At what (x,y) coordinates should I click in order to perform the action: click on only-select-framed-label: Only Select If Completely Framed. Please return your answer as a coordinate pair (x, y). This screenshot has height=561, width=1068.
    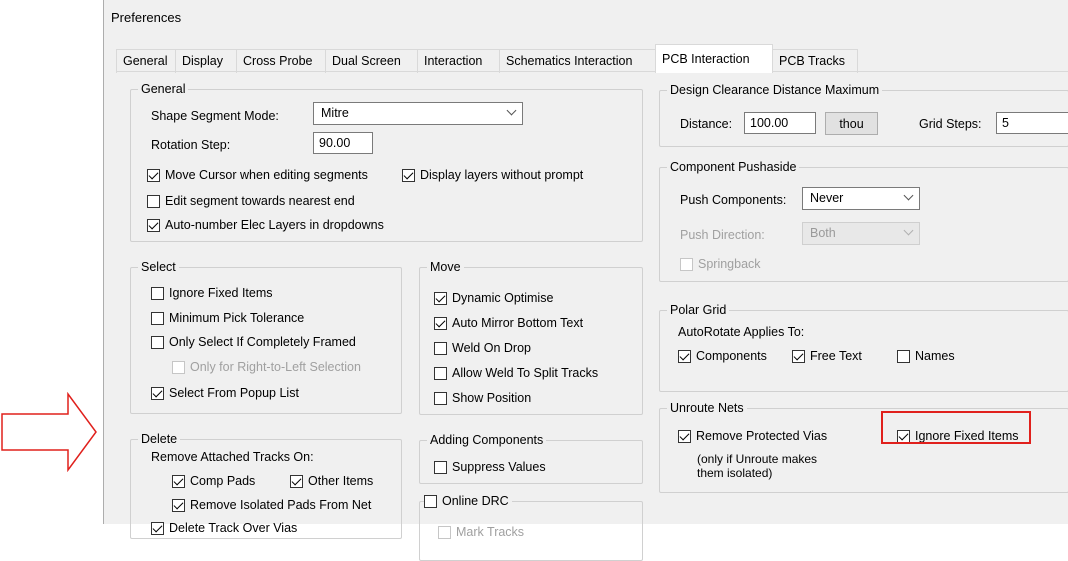
    Looking at the image, I should click on (262, 342).